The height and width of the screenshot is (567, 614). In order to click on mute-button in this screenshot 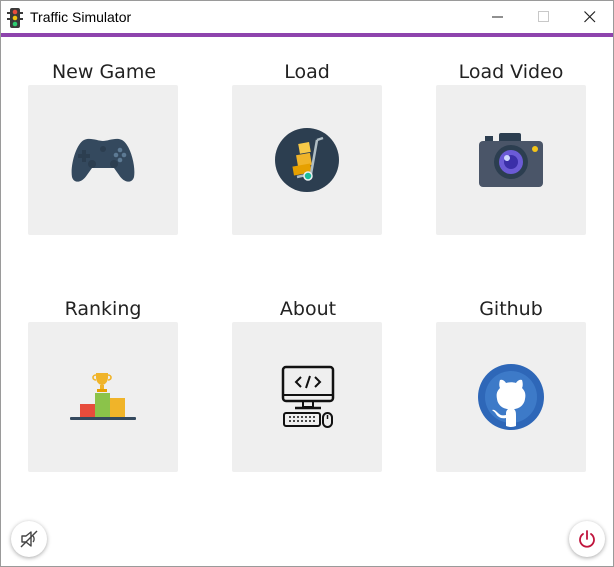, I will do `click(29, 539)`.